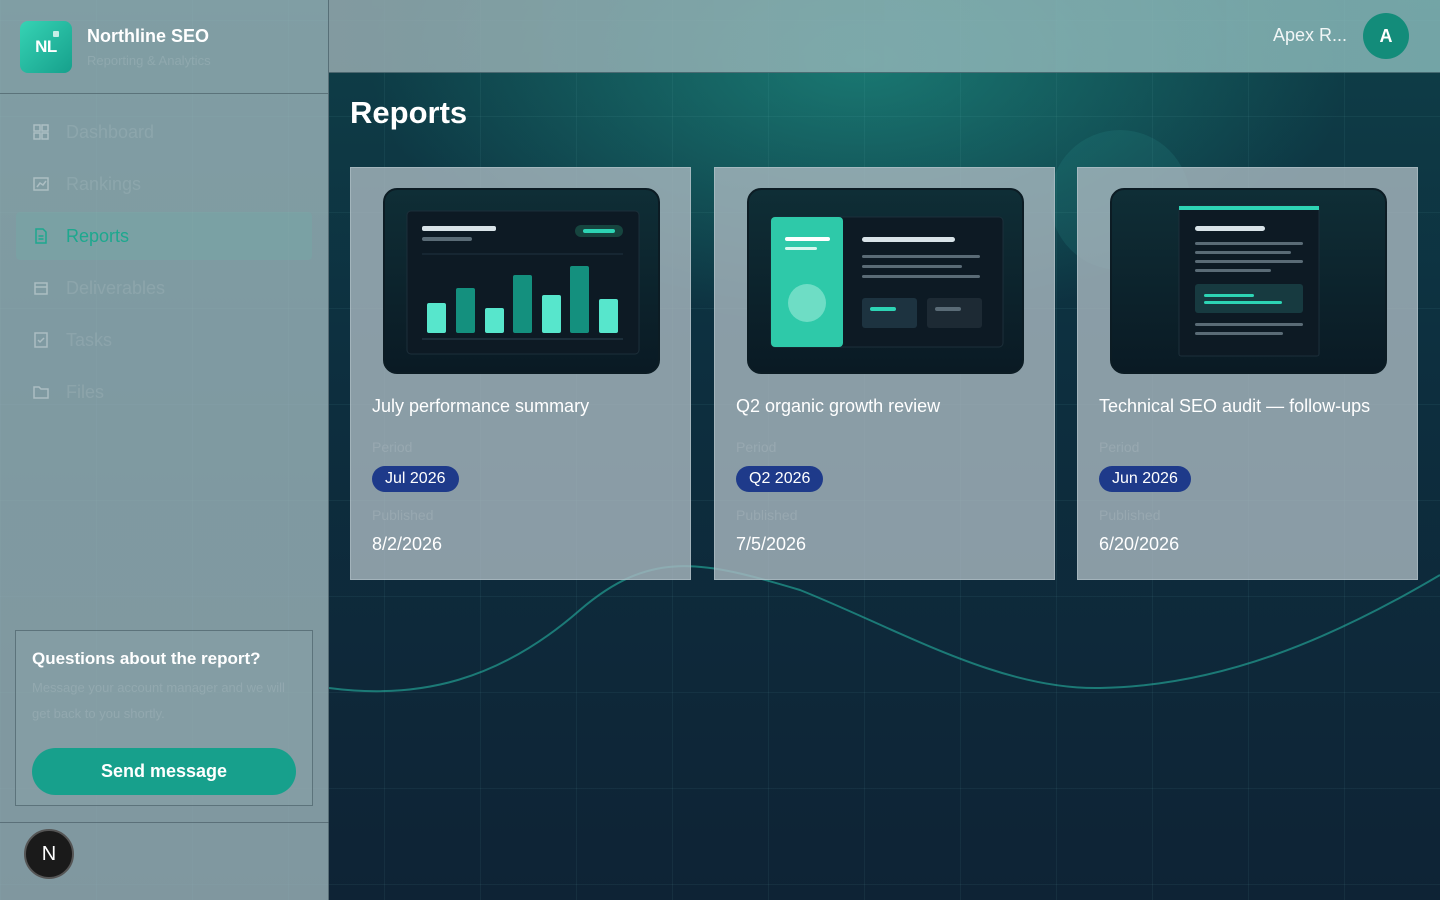 The image size is (1440, 900). I want to click on sidebar-item-label: Dashboard, so click(110, 131).